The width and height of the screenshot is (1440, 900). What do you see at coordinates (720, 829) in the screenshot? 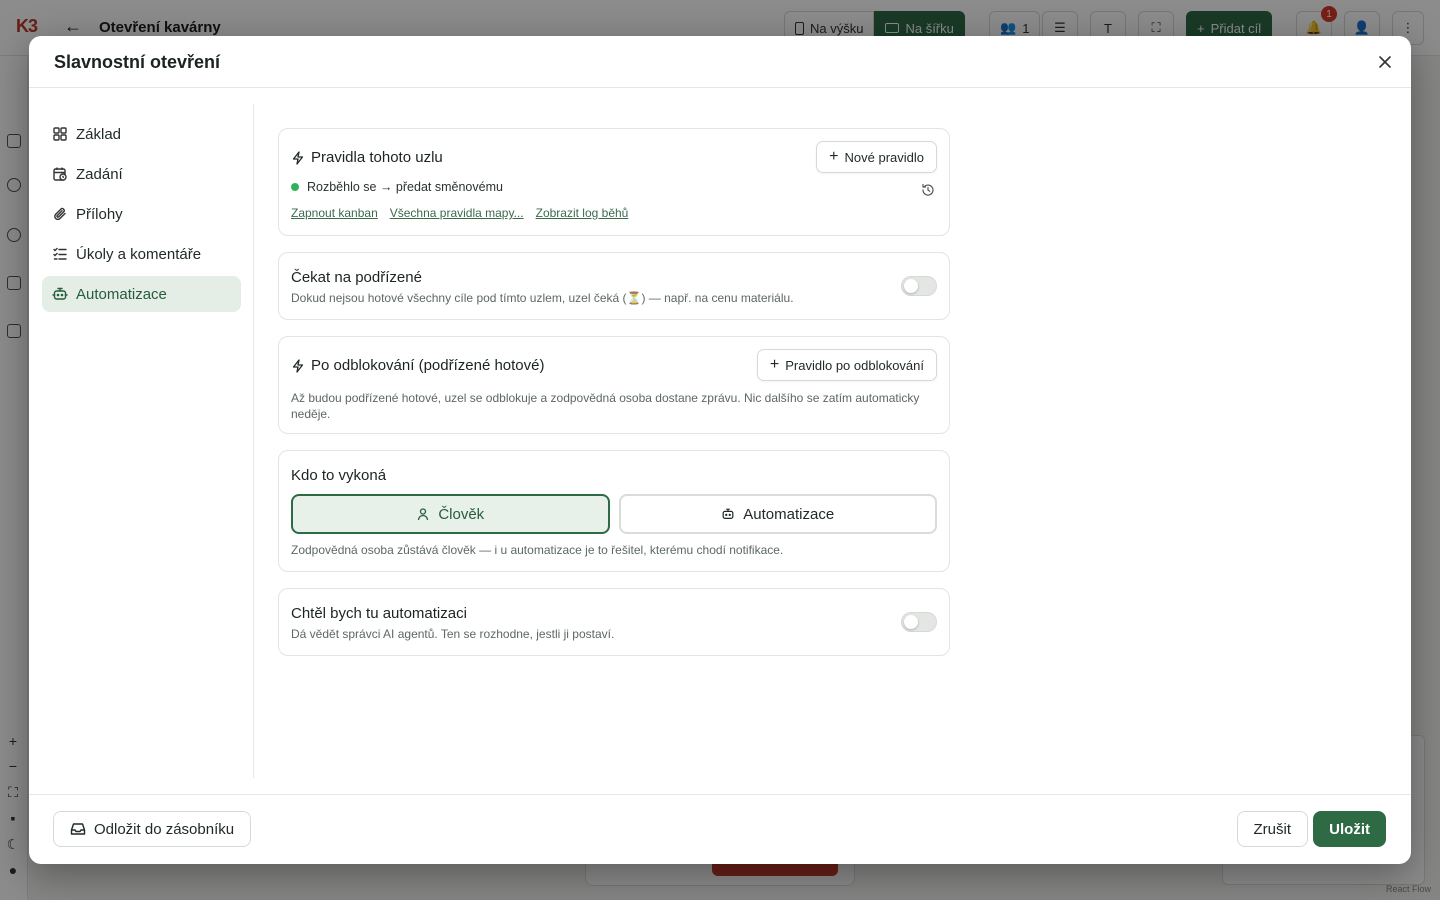
I see `modal-footer: Odložit do zásobníku Zrušit Uložit` at bounding box center [720, 829].